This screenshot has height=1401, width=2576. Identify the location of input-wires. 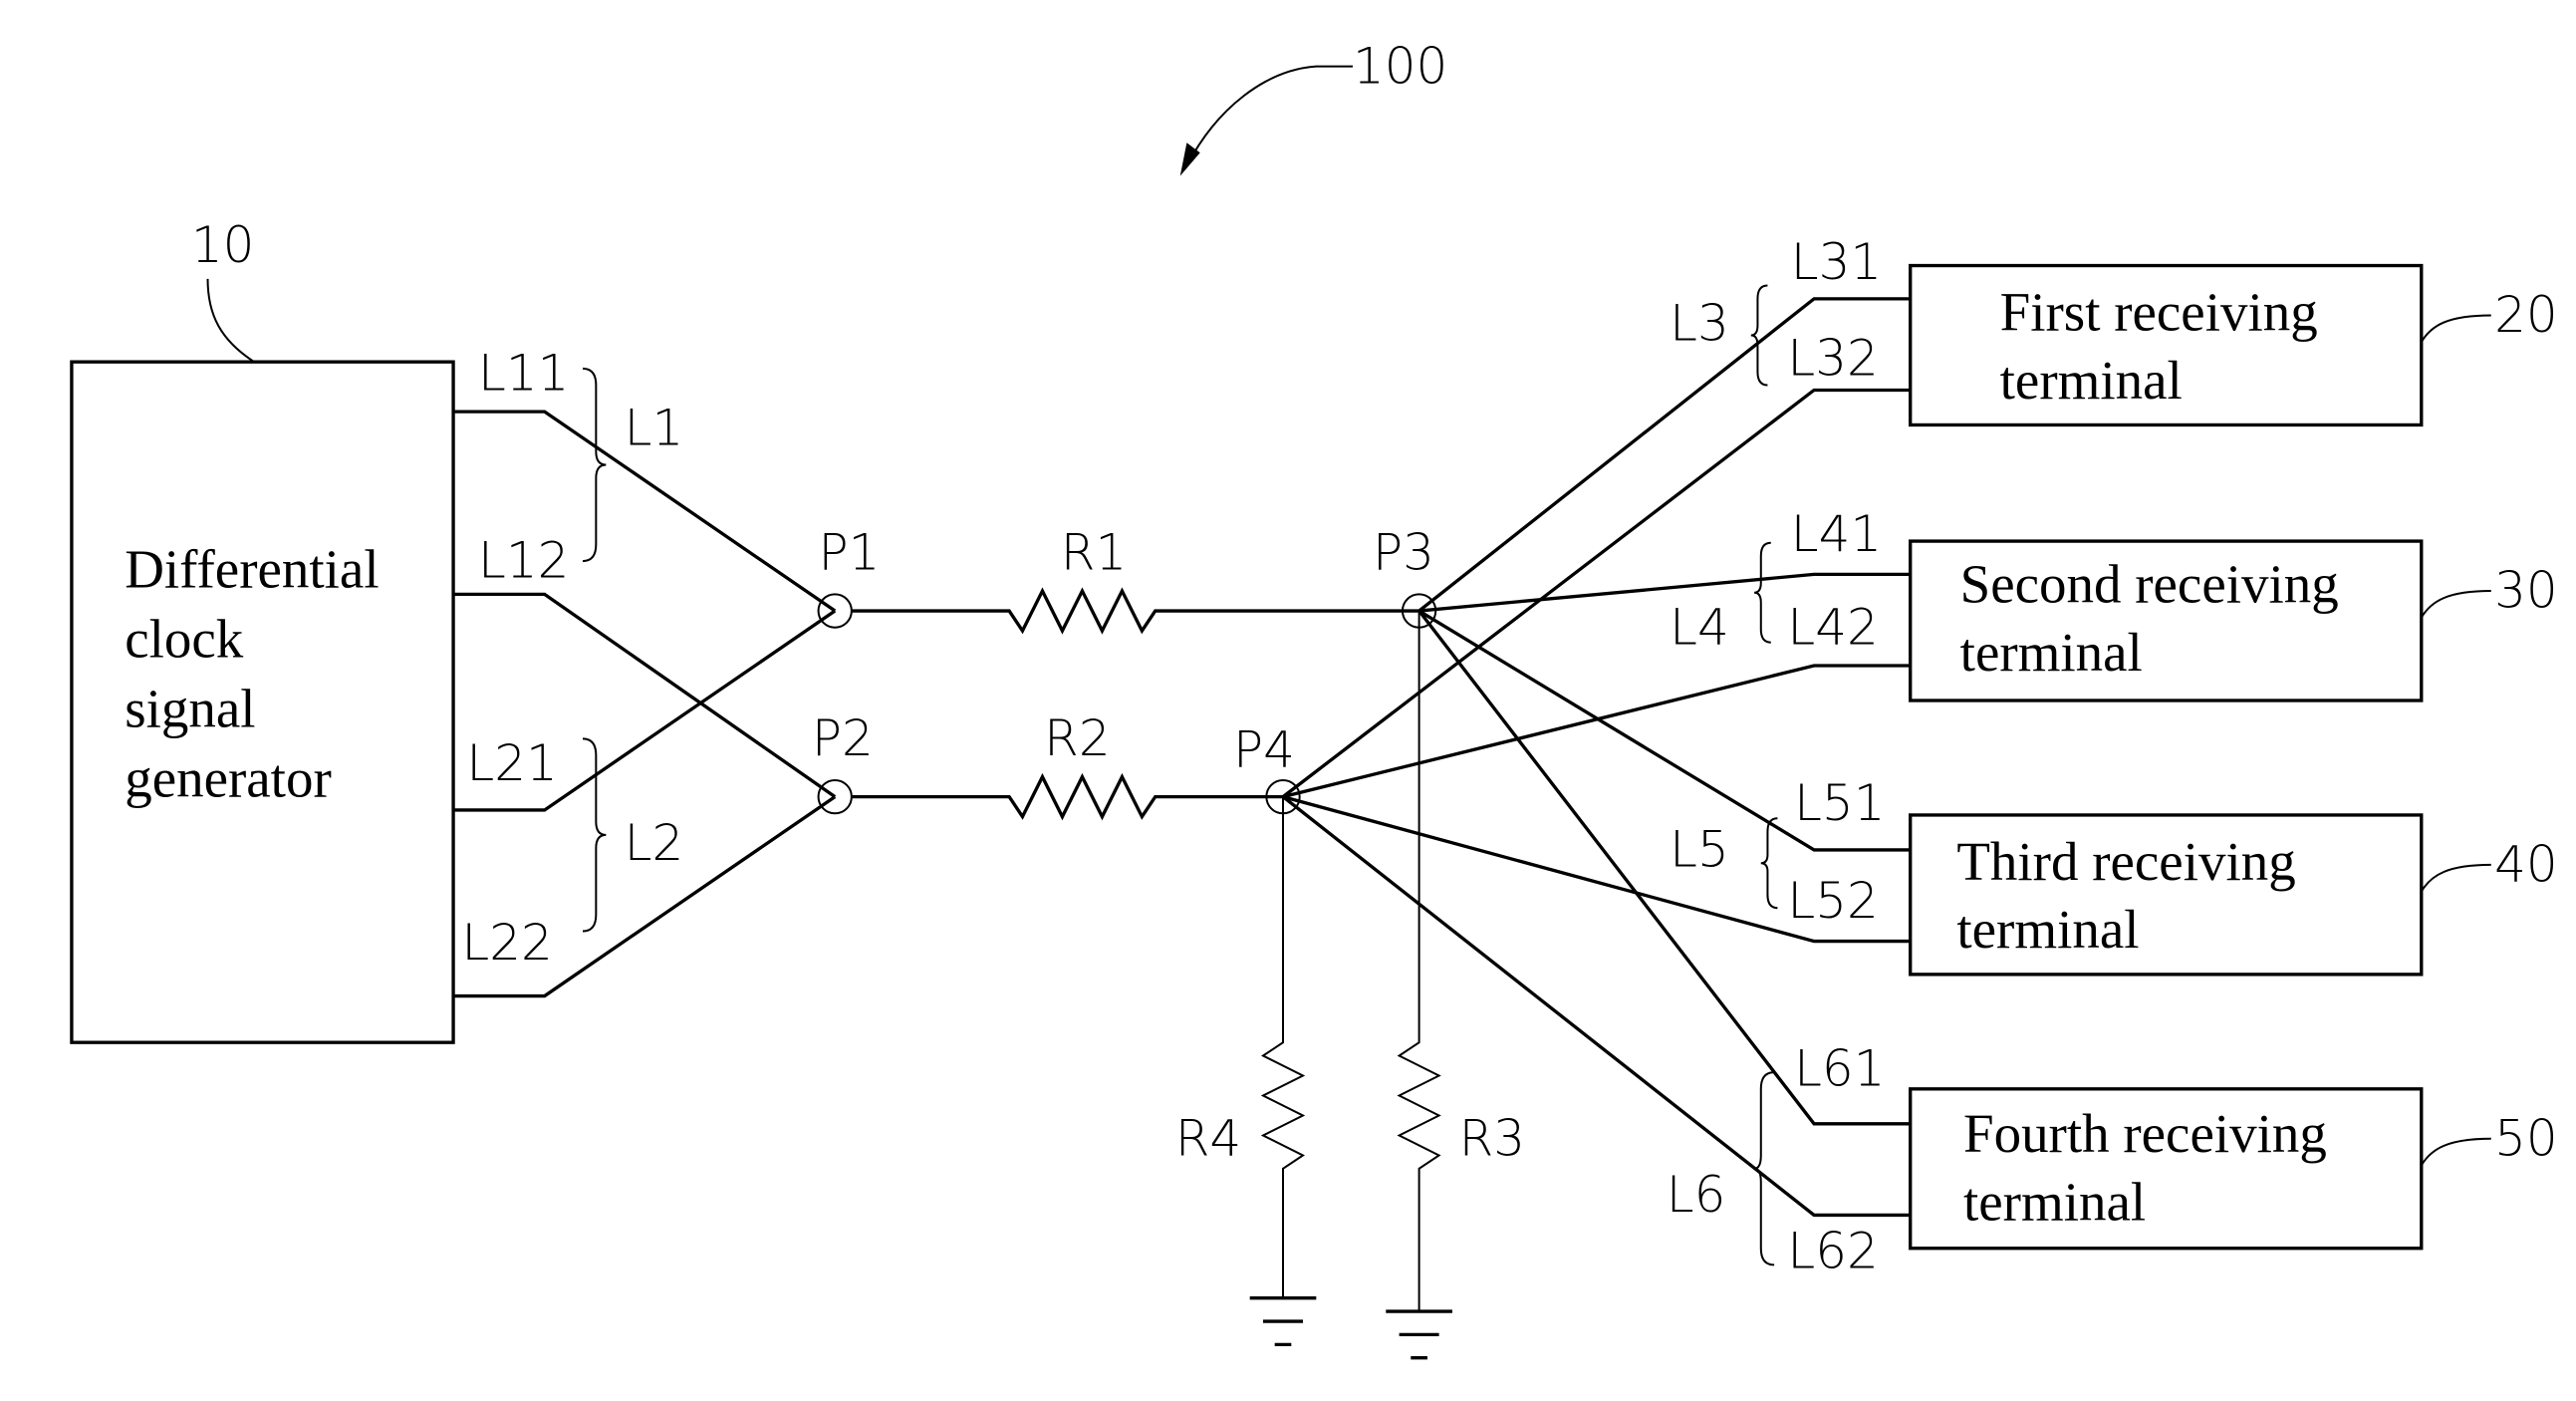
(645, 704).